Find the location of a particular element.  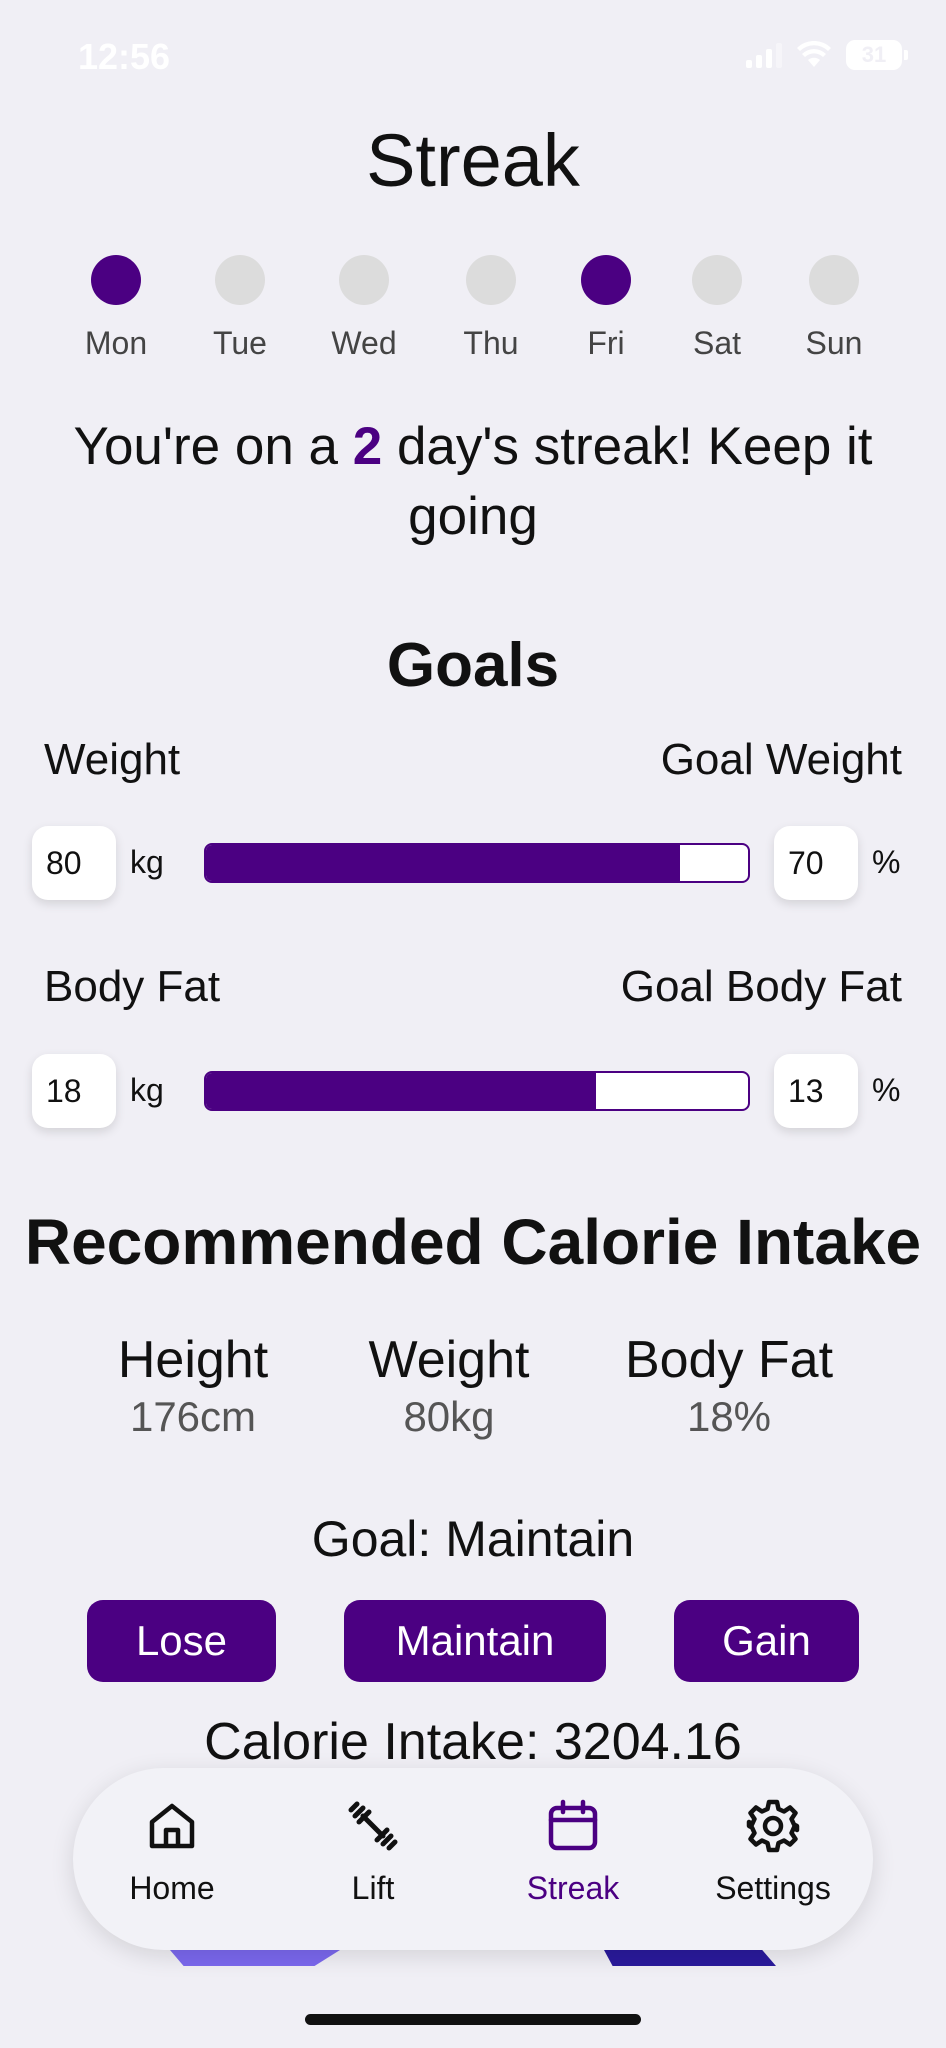

streak-prefix: You're on a is located at coordinates (213, 446).